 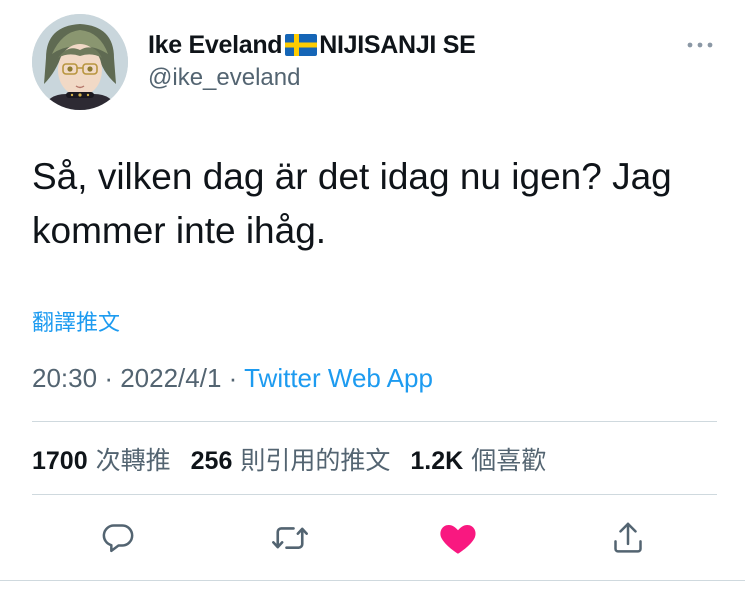 What do you see at coordinates (397, 45) in the screenshot?
I see `display-name-suffix: NIJISANJI SE` at bounding box center [397, 45].